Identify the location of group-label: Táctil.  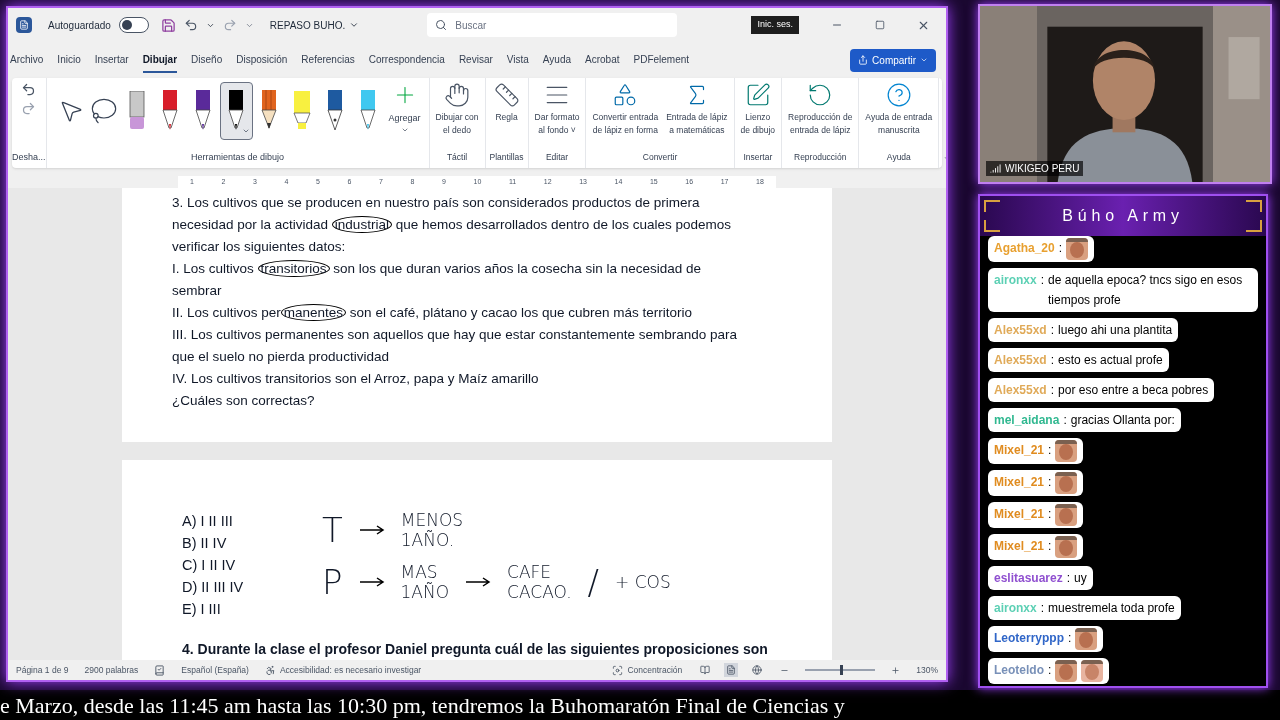
(457, 158).